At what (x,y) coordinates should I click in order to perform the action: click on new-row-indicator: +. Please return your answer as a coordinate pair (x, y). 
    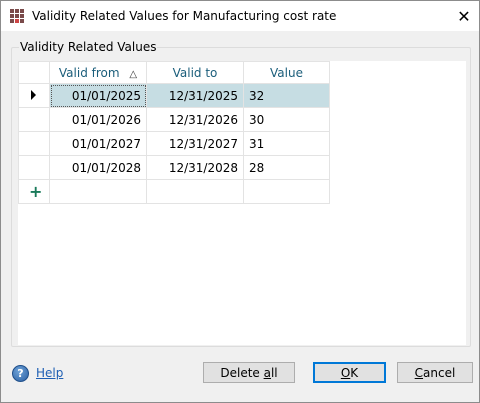
    Looking at the image, I should click on (34, 191).